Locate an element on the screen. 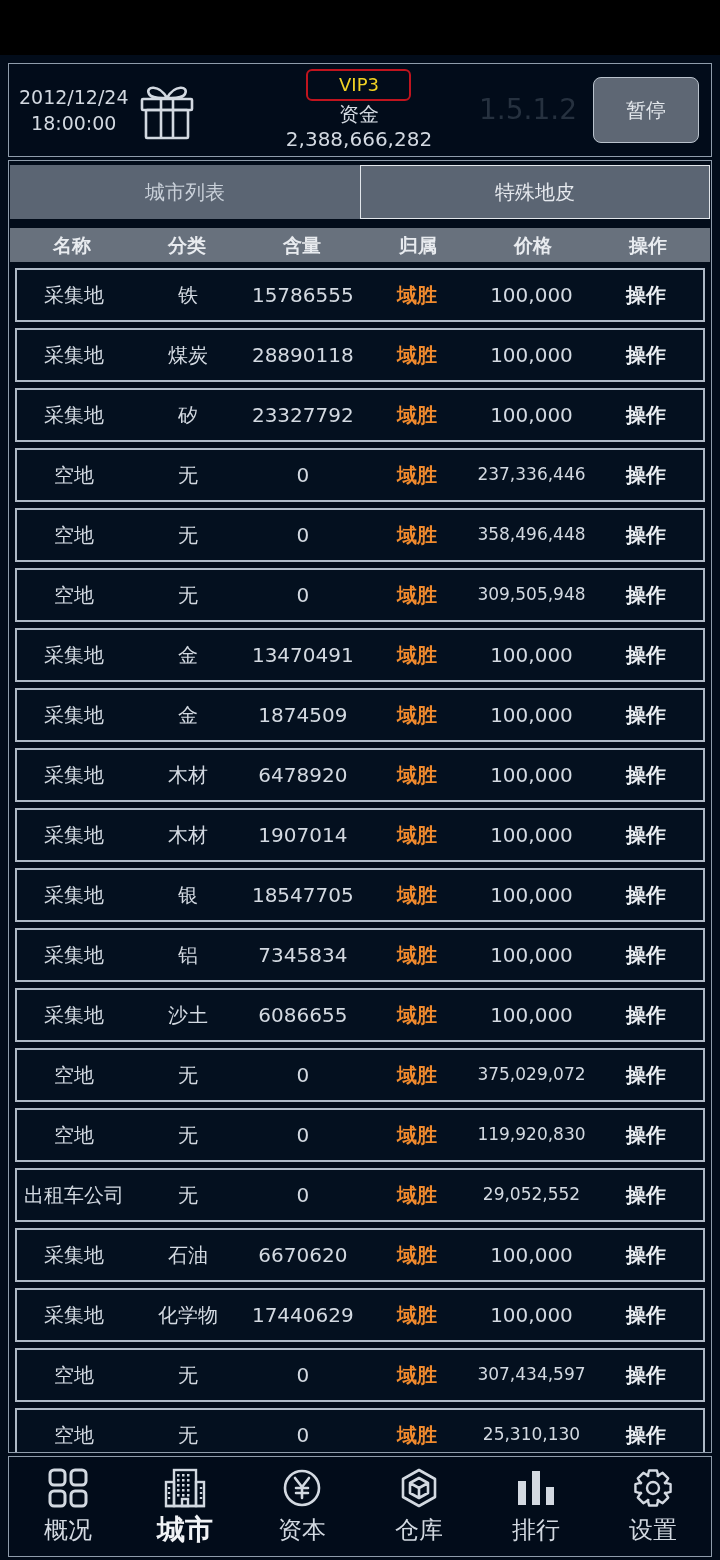 The image size is (720, 1560). column-header: 操作 is located at coordinates (648, 245).